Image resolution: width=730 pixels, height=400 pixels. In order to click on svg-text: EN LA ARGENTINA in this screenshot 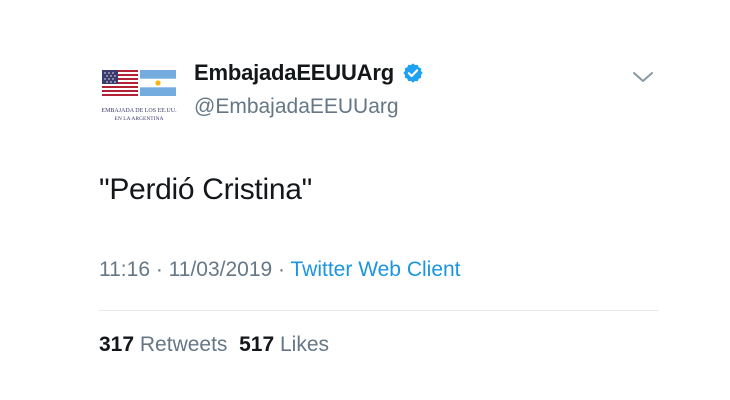, I will do `click(139, 119)`.